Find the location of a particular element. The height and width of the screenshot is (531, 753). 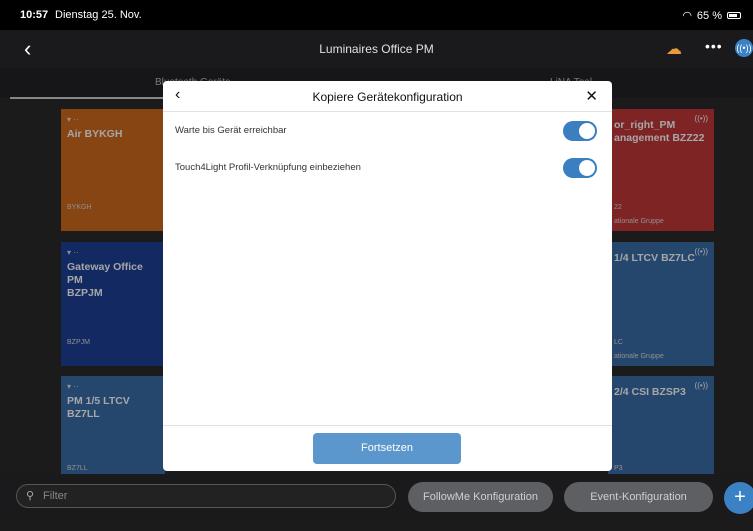

signal-icon: ((•)) is located at coordinates (744, 48).